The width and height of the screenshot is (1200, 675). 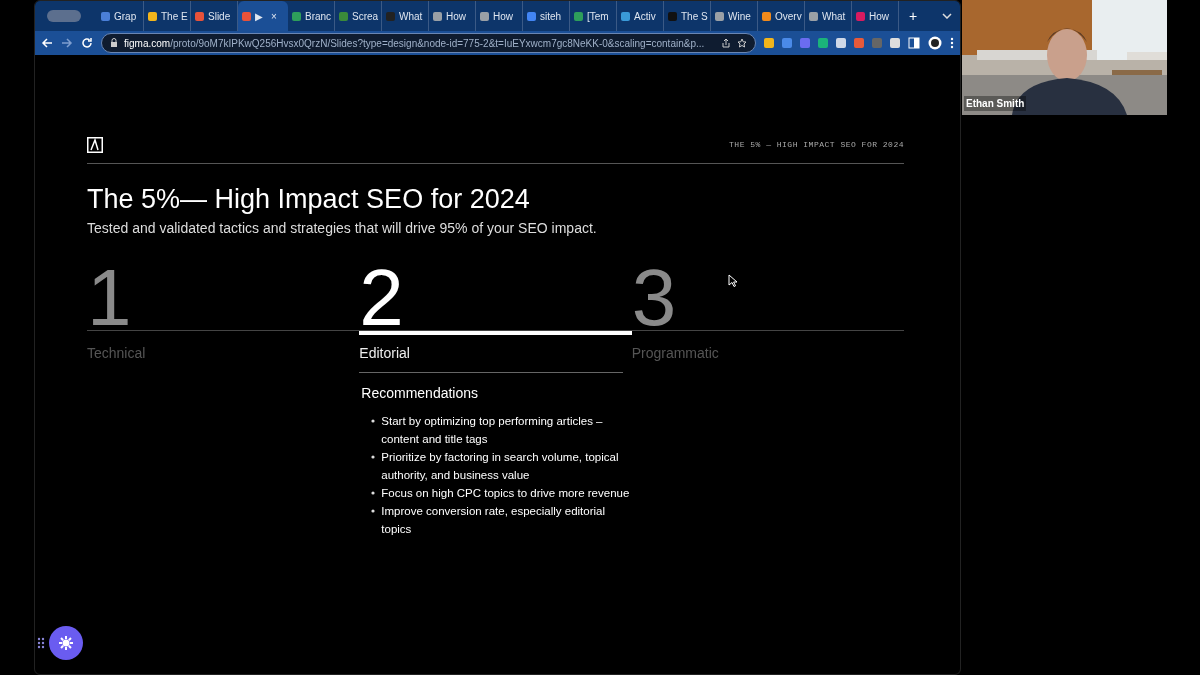 What do you see at coordinates (41, 643) in the screenshot?
I see `drag-handle-icon` at bounding box center [41, 643].